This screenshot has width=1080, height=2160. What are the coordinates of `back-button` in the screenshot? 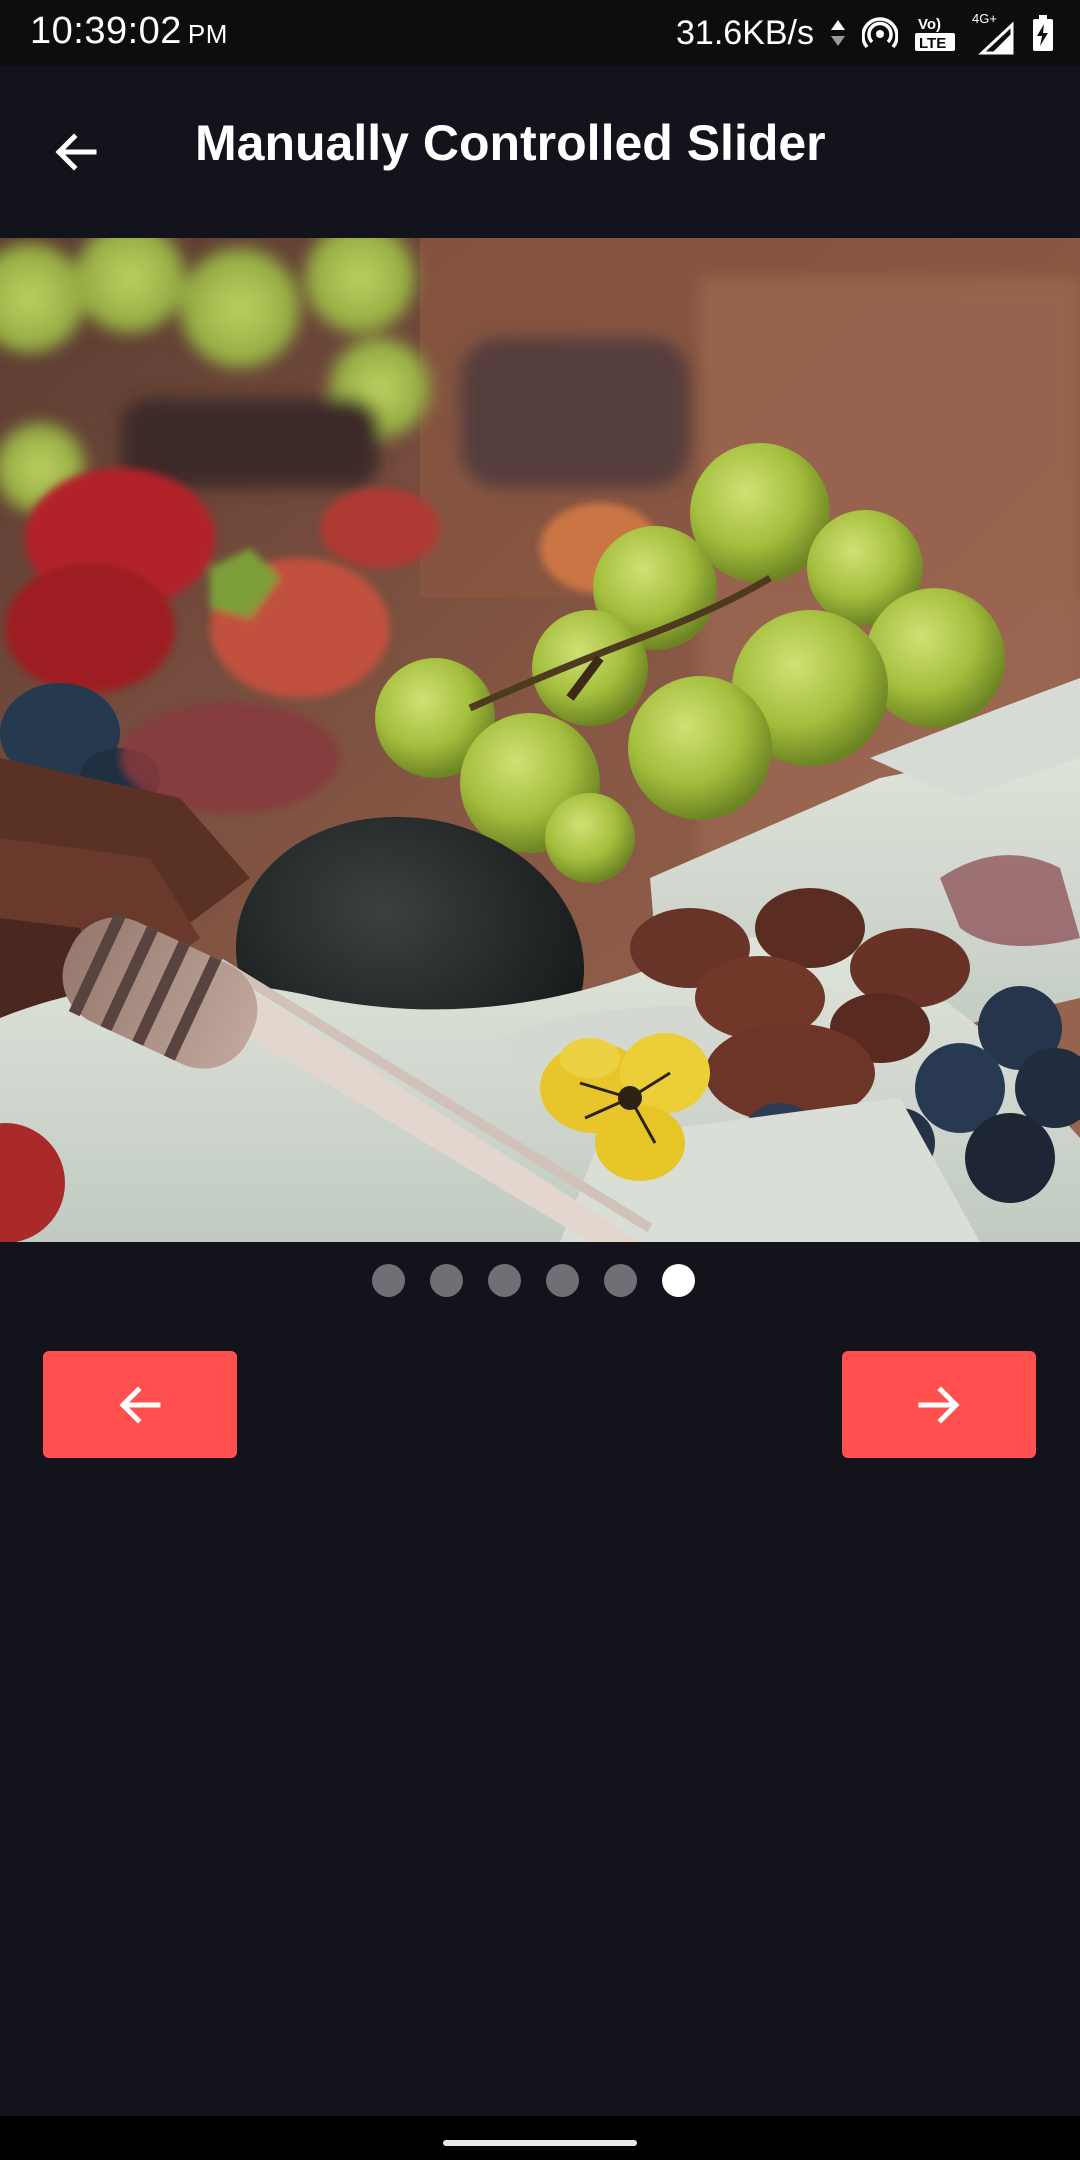 It's located at (76, 152).